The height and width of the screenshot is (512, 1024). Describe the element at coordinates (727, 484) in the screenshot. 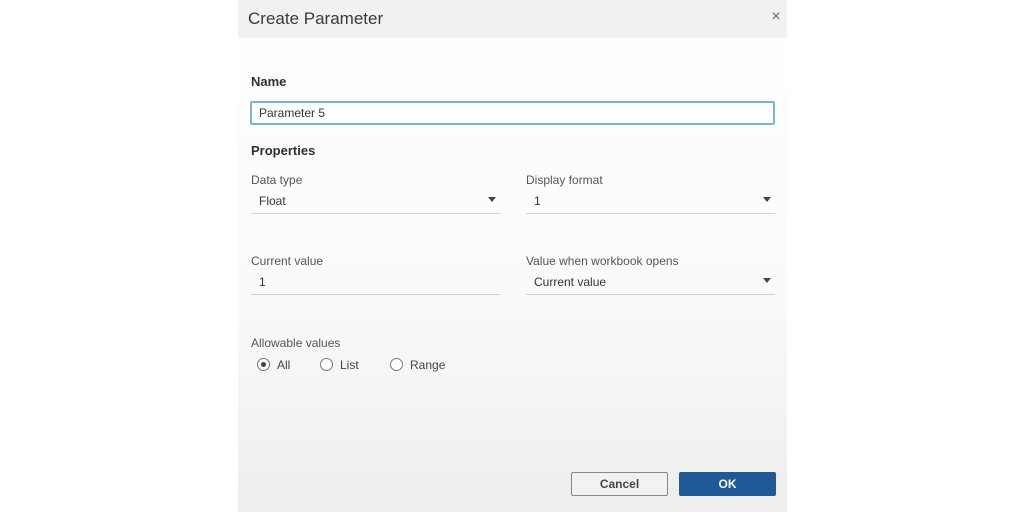

I see `ok-button: OK` at that location.